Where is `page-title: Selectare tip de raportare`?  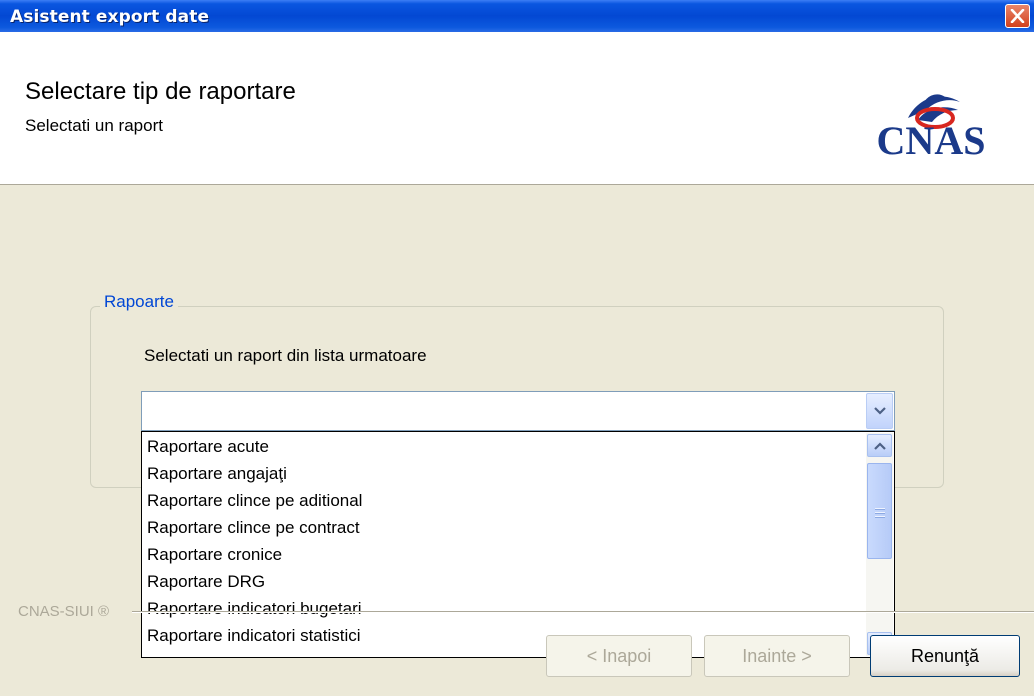 page-title: Selectare tip de raportare is located at coordinates (160, 91).